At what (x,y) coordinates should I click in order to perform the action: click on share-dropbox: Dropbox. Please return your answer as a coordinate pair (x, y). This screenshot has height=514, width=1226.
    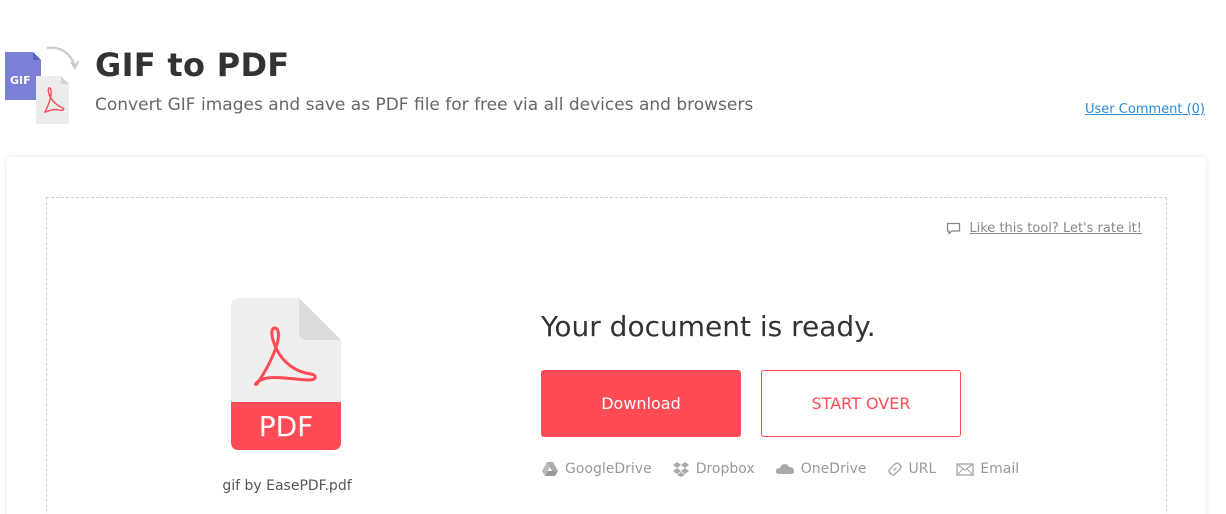
    Looking at the image, I should click on (713, 469).